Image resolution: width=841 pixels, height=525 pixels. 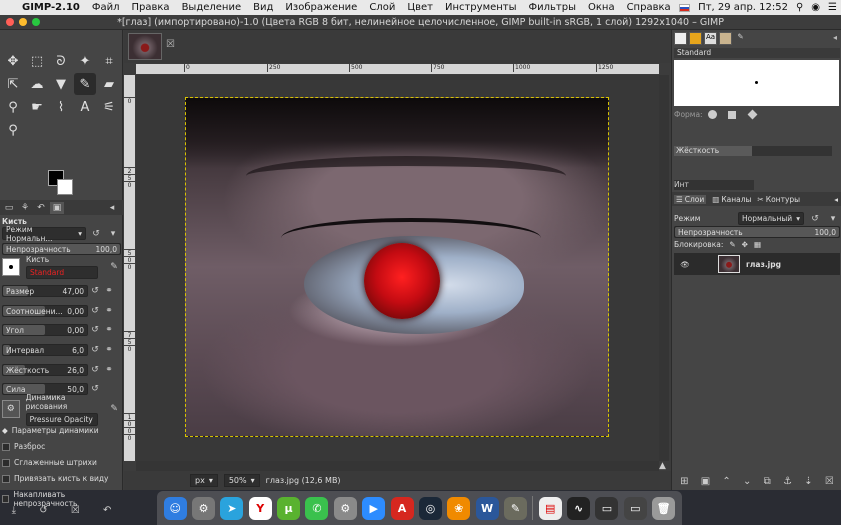 What do you see at coordinates (11, 267) in the screenshot?
I see `brush-preview-button` at bounding box center [11, 267].